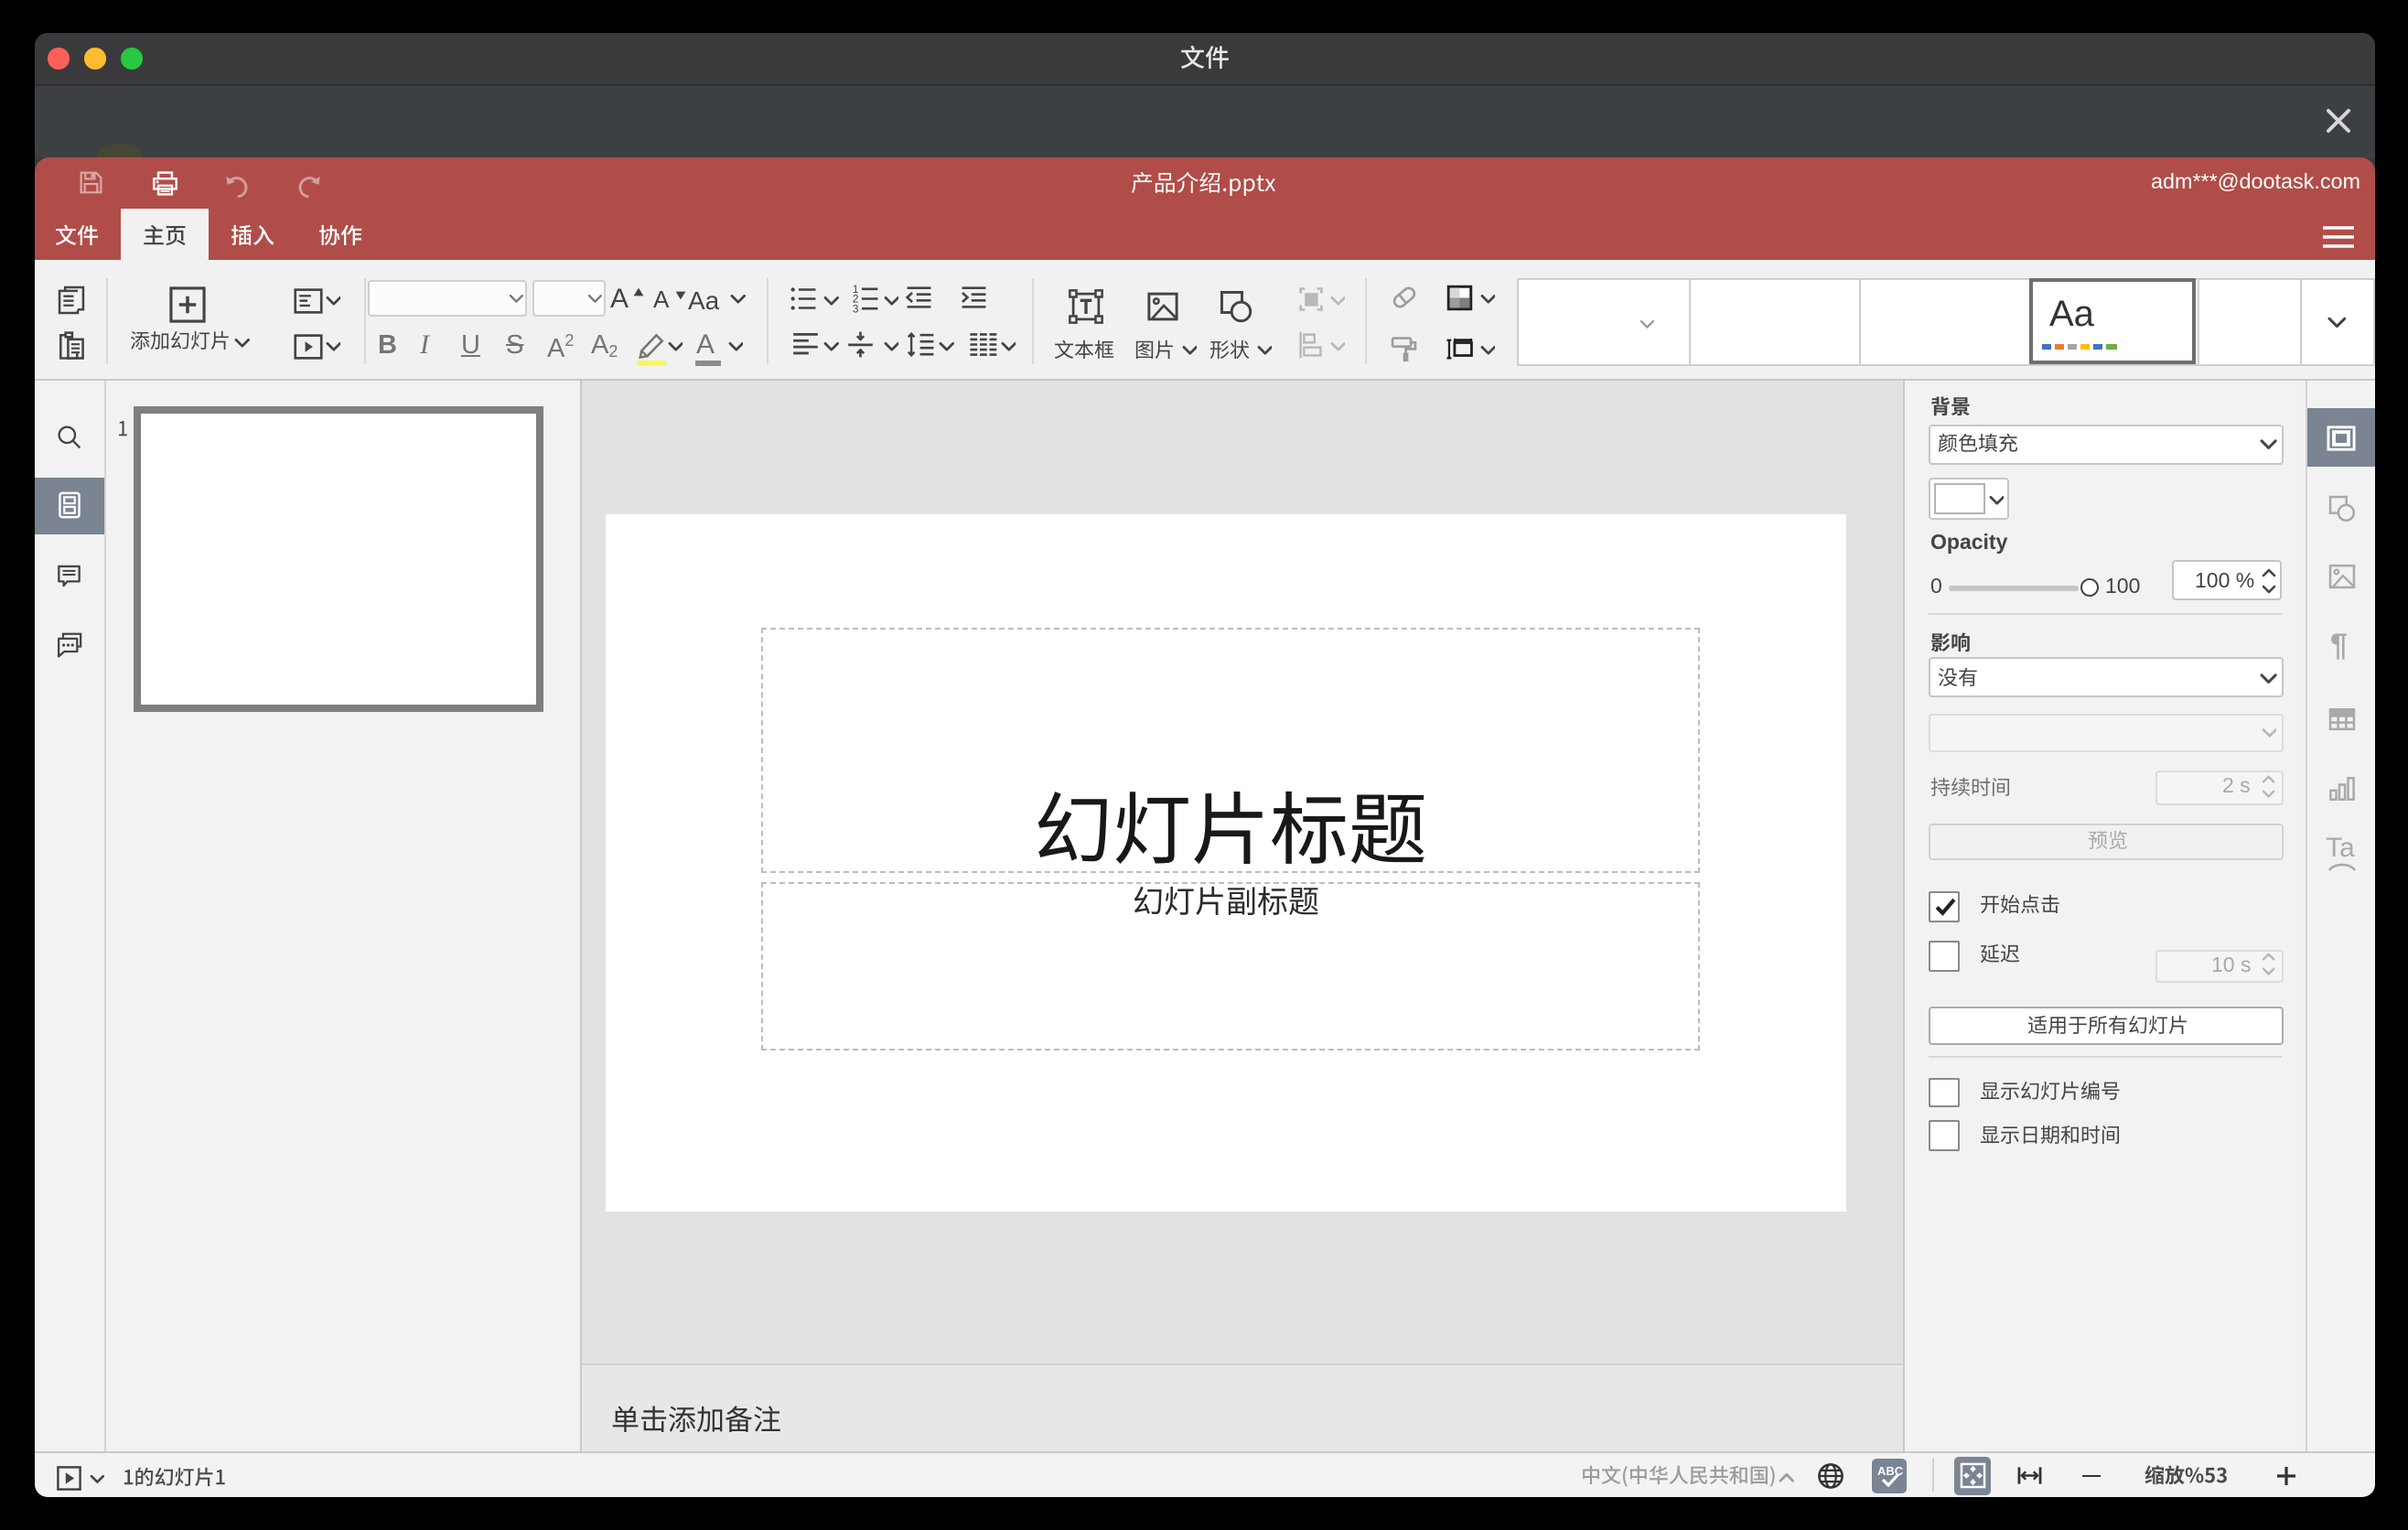  I want to click on svg-text: 3, so click(855, 309).